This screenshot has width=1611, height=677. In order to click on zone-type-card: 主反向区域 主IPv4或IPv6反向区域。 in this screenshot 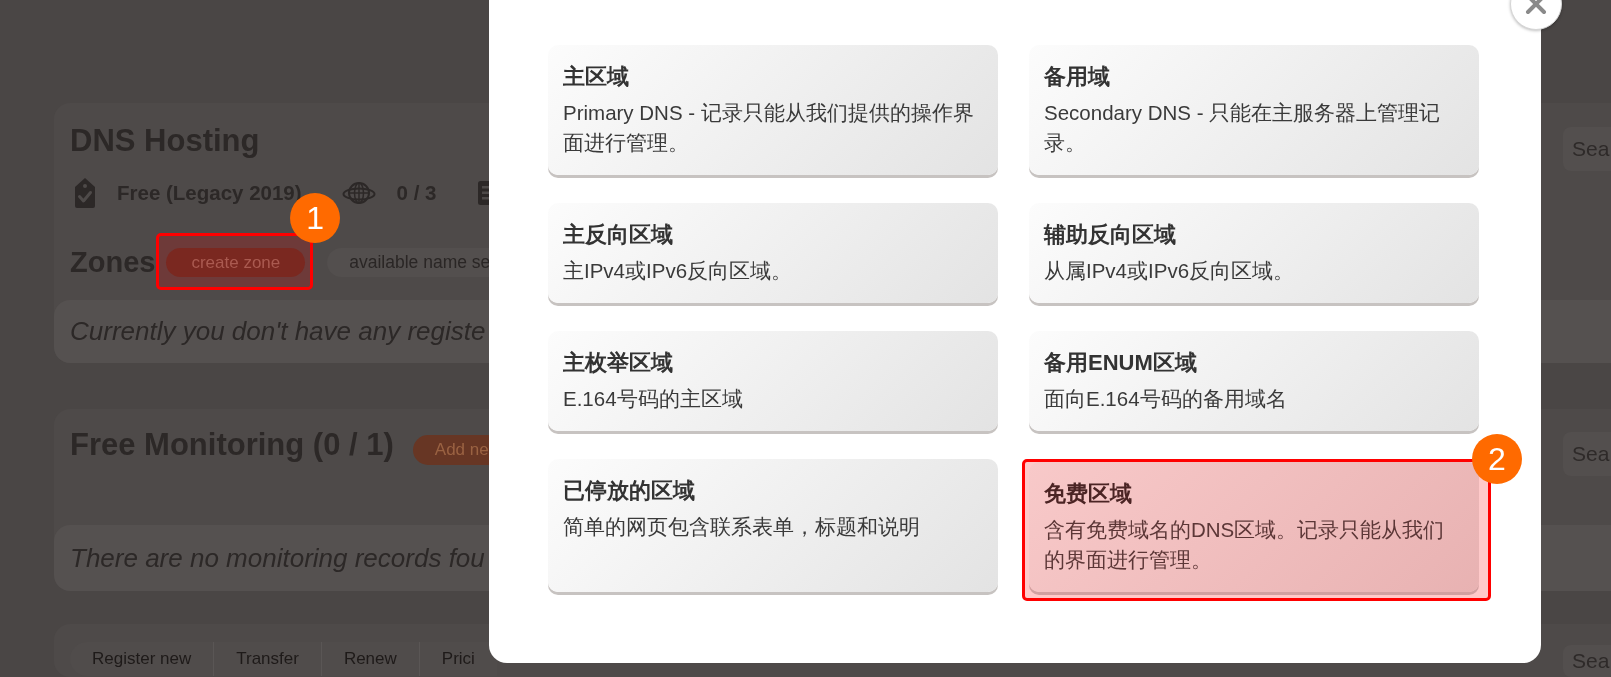, I will do `click(773, 253)`.